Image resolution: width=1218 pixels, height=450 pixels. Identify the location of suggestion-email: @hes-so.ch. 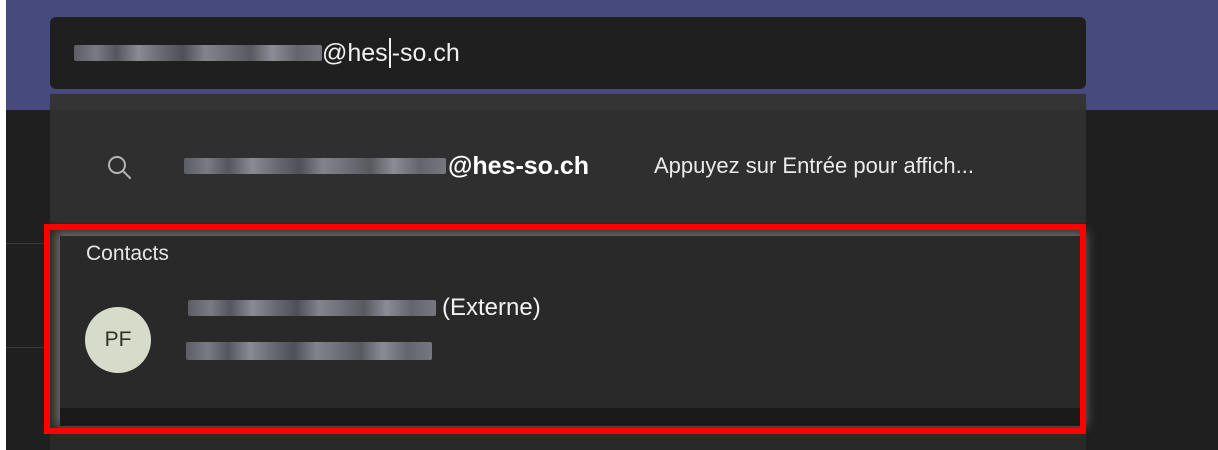
(386, 166).